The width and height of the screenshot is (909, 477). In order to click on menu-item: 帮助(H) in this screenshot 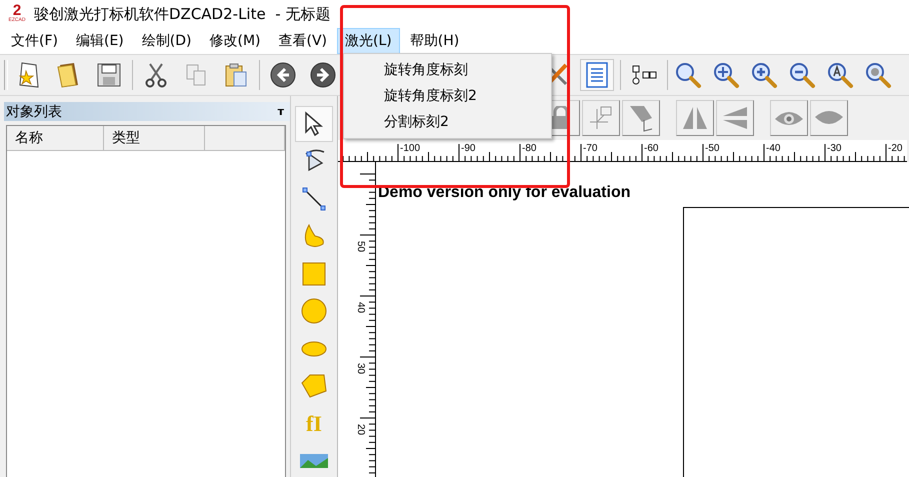, I will do `click(435, 41)`.